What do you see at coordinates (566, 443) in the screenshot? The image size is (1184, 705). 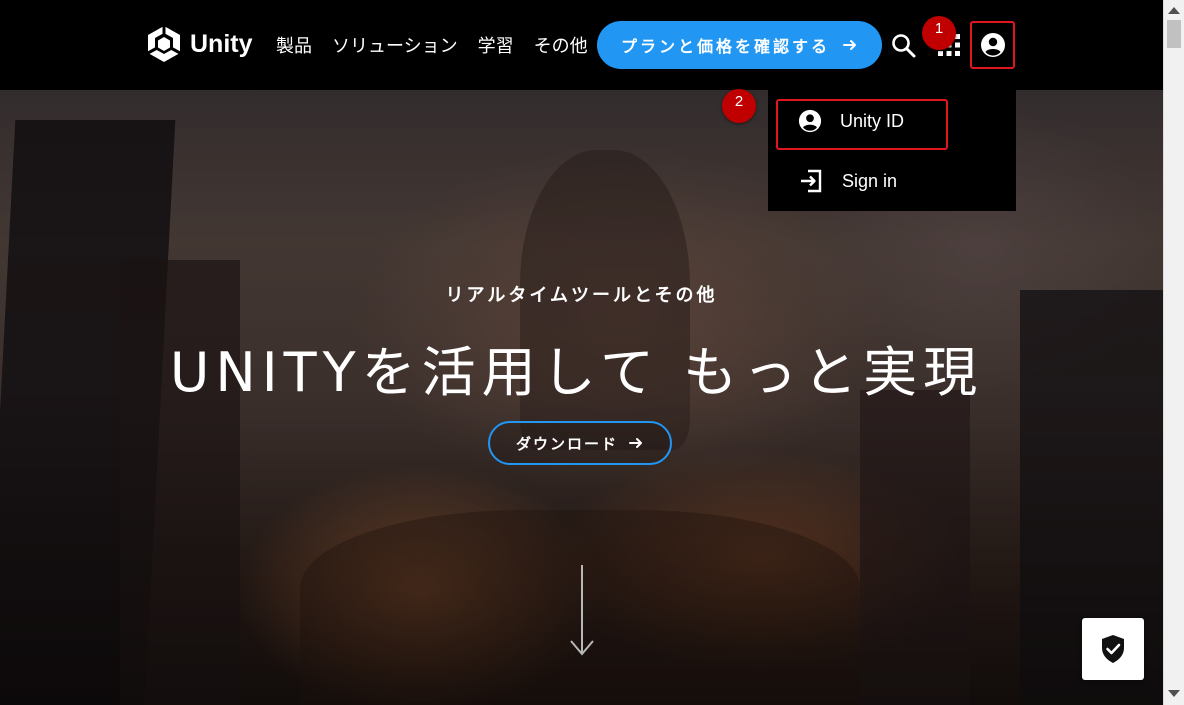 I see `download-button-label: ダウンロード` at bounding box center [566, 443].